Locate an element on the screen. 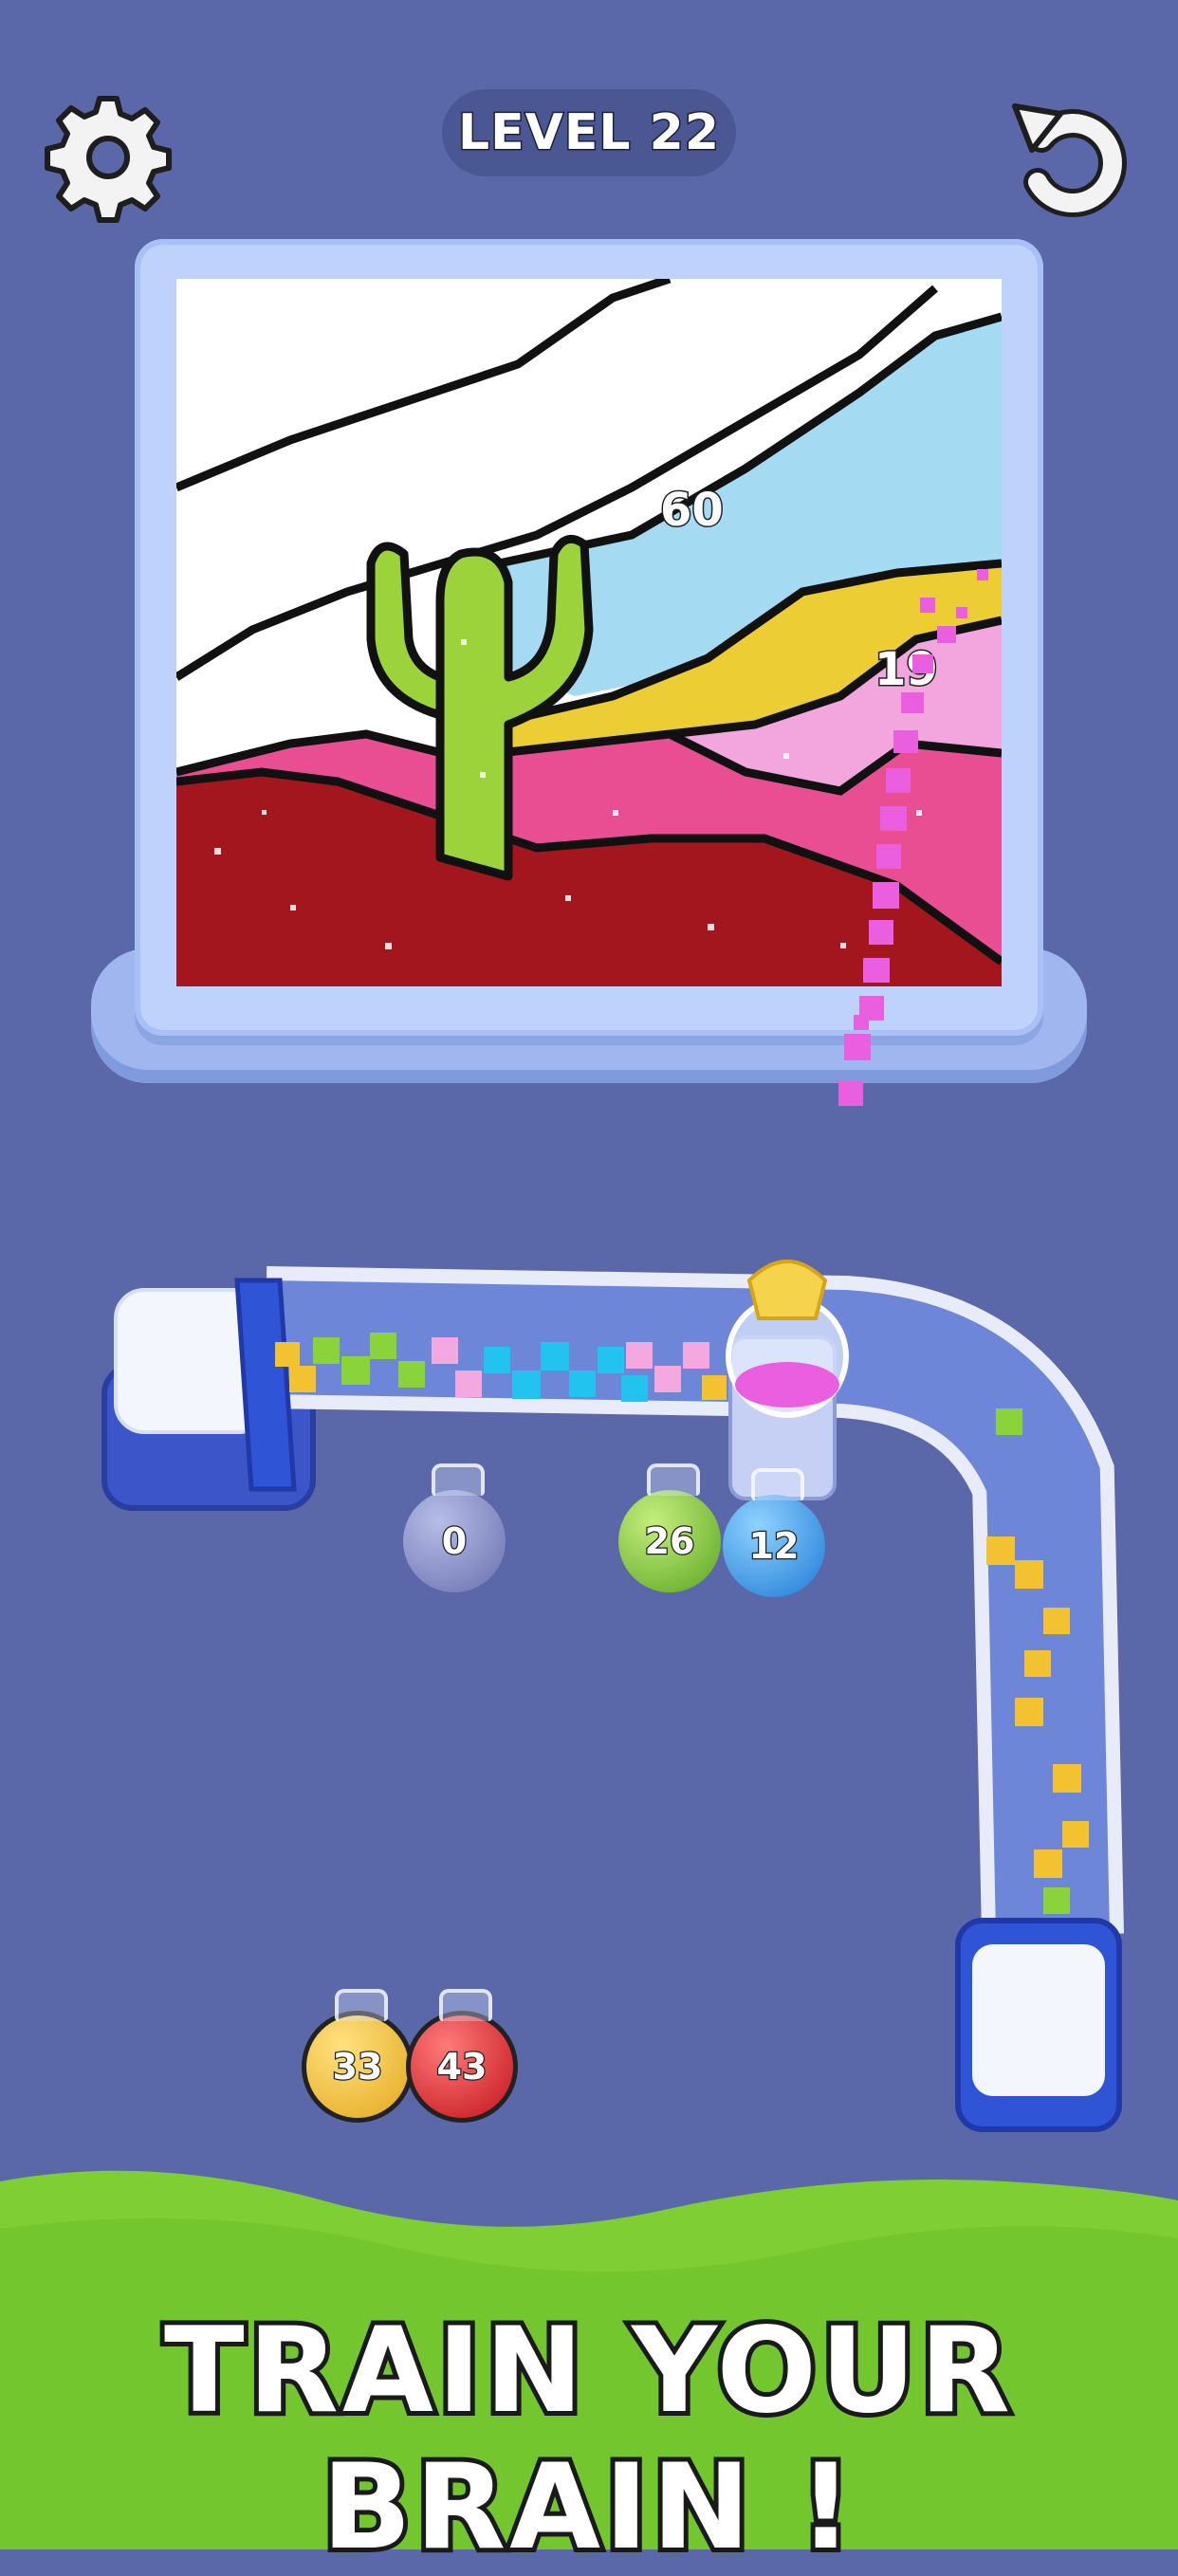 Image resolution: width=1178 pixels, height=2576 pixels. jar-counter: 0 is located at coordinates (454, 1527).